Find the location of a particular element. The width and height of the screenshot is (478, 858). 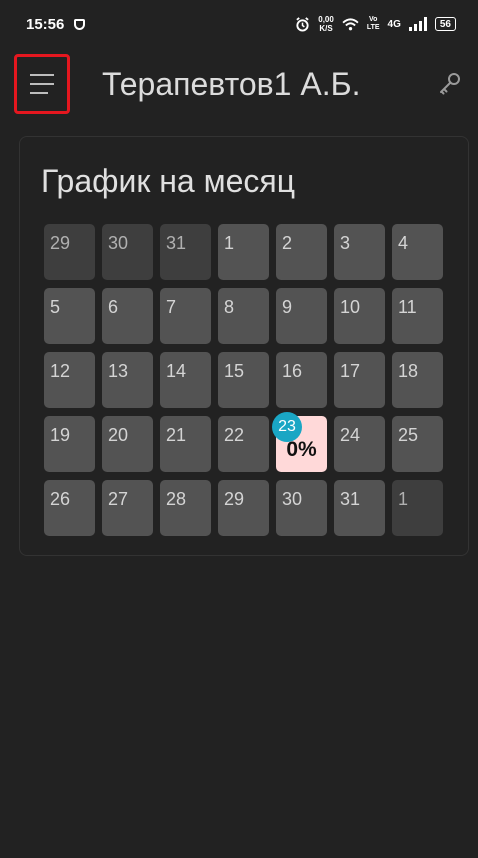

status-bar: 15:56 0,00 K/S Vo LTE 4G 56 is located at coordinates (239, 24).